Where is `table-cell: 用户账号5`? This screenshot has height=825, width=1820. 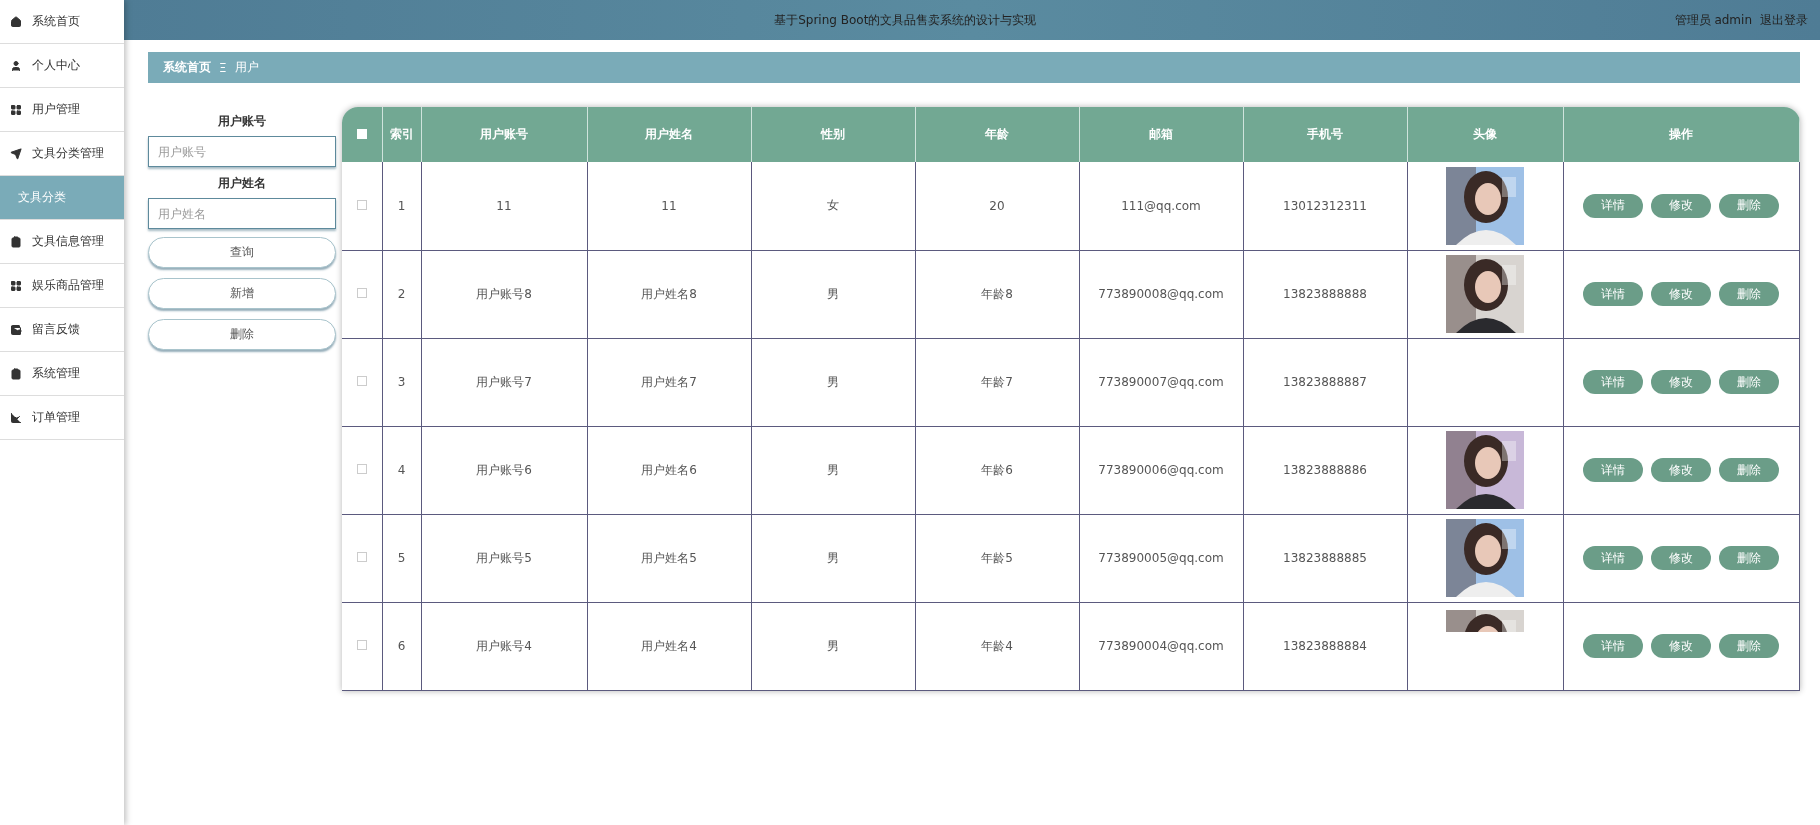
table-cell: 用户账号5 is located at coordinates (504, 558).